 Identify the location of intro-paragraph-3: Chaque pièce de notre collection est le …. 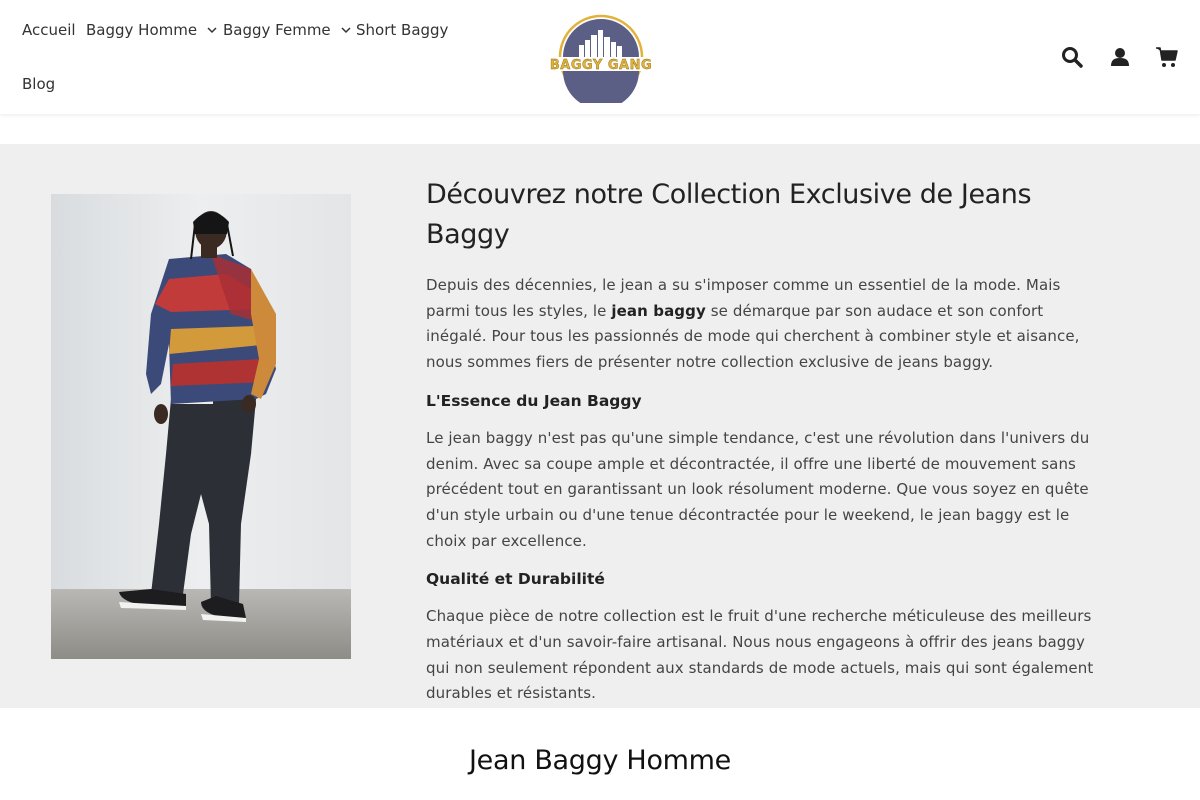
(760, 655).